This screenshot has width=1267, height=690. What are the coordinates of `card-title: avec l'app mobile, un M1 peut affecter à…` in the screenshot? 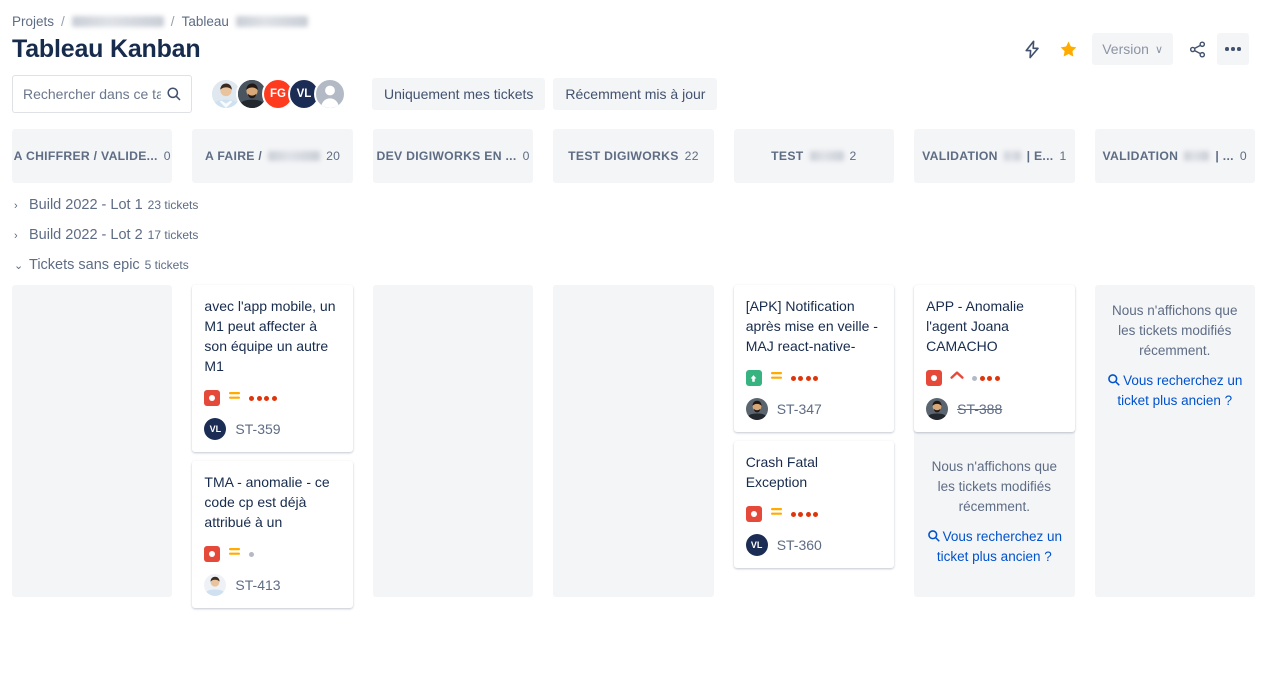 It's located at (270, 336).